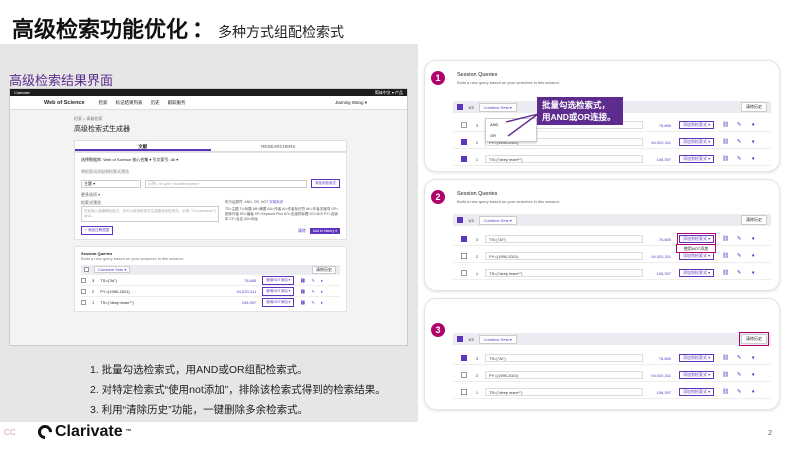 This screenshot has width=800, height=450. I want to click on nav-history: 历史, so click(155, 103).